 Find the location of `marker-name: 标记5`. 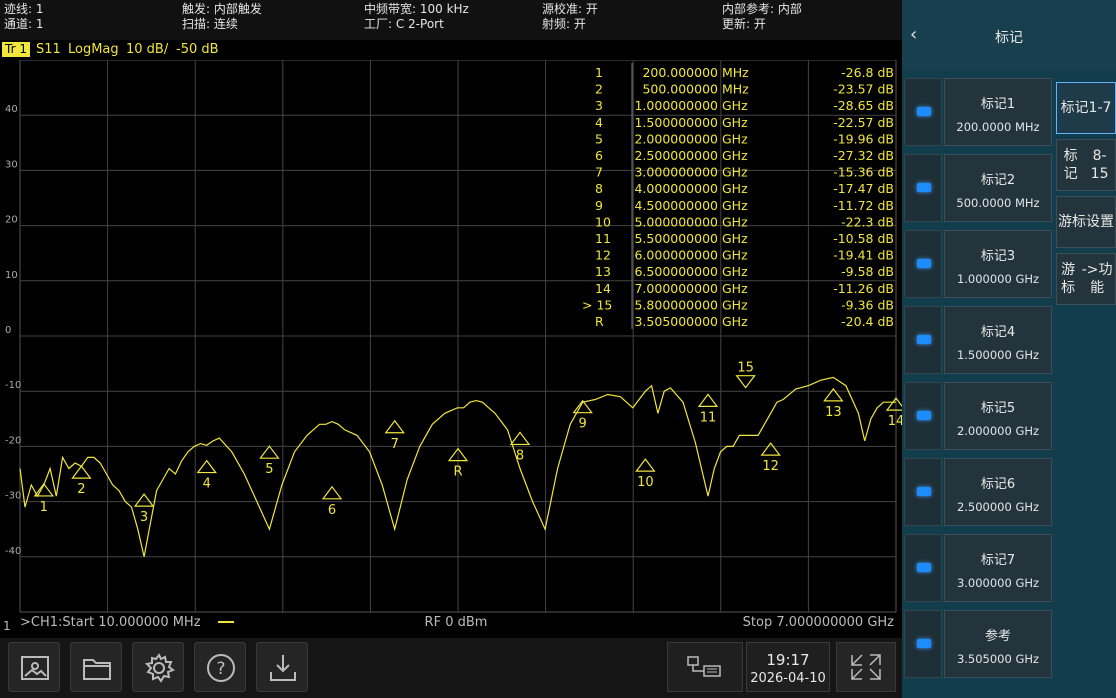

marker-name: 标记5 is located at coordinates (998, 408).